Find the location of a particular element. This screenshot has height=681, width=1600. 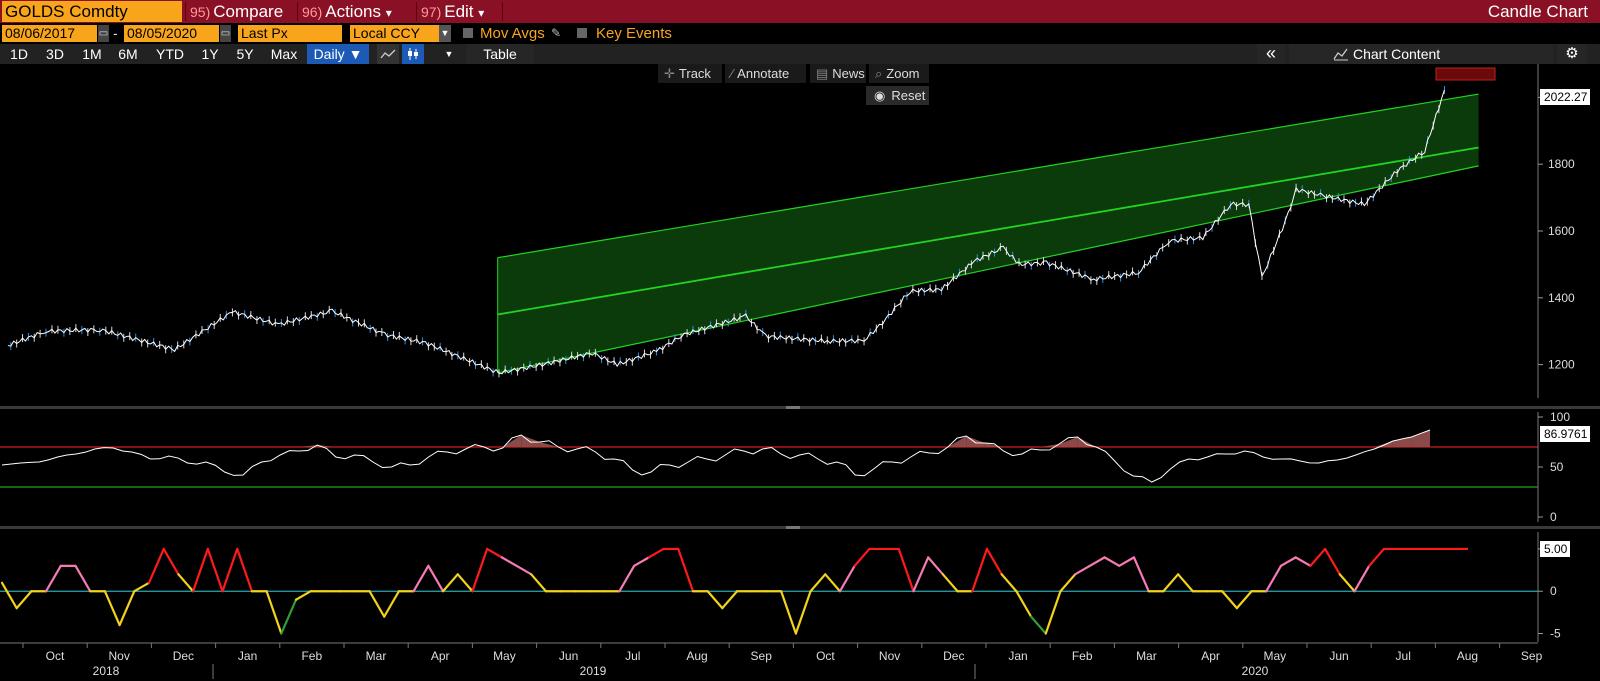

gear-icon: ⚙ is located at coordinates (1572, 54).